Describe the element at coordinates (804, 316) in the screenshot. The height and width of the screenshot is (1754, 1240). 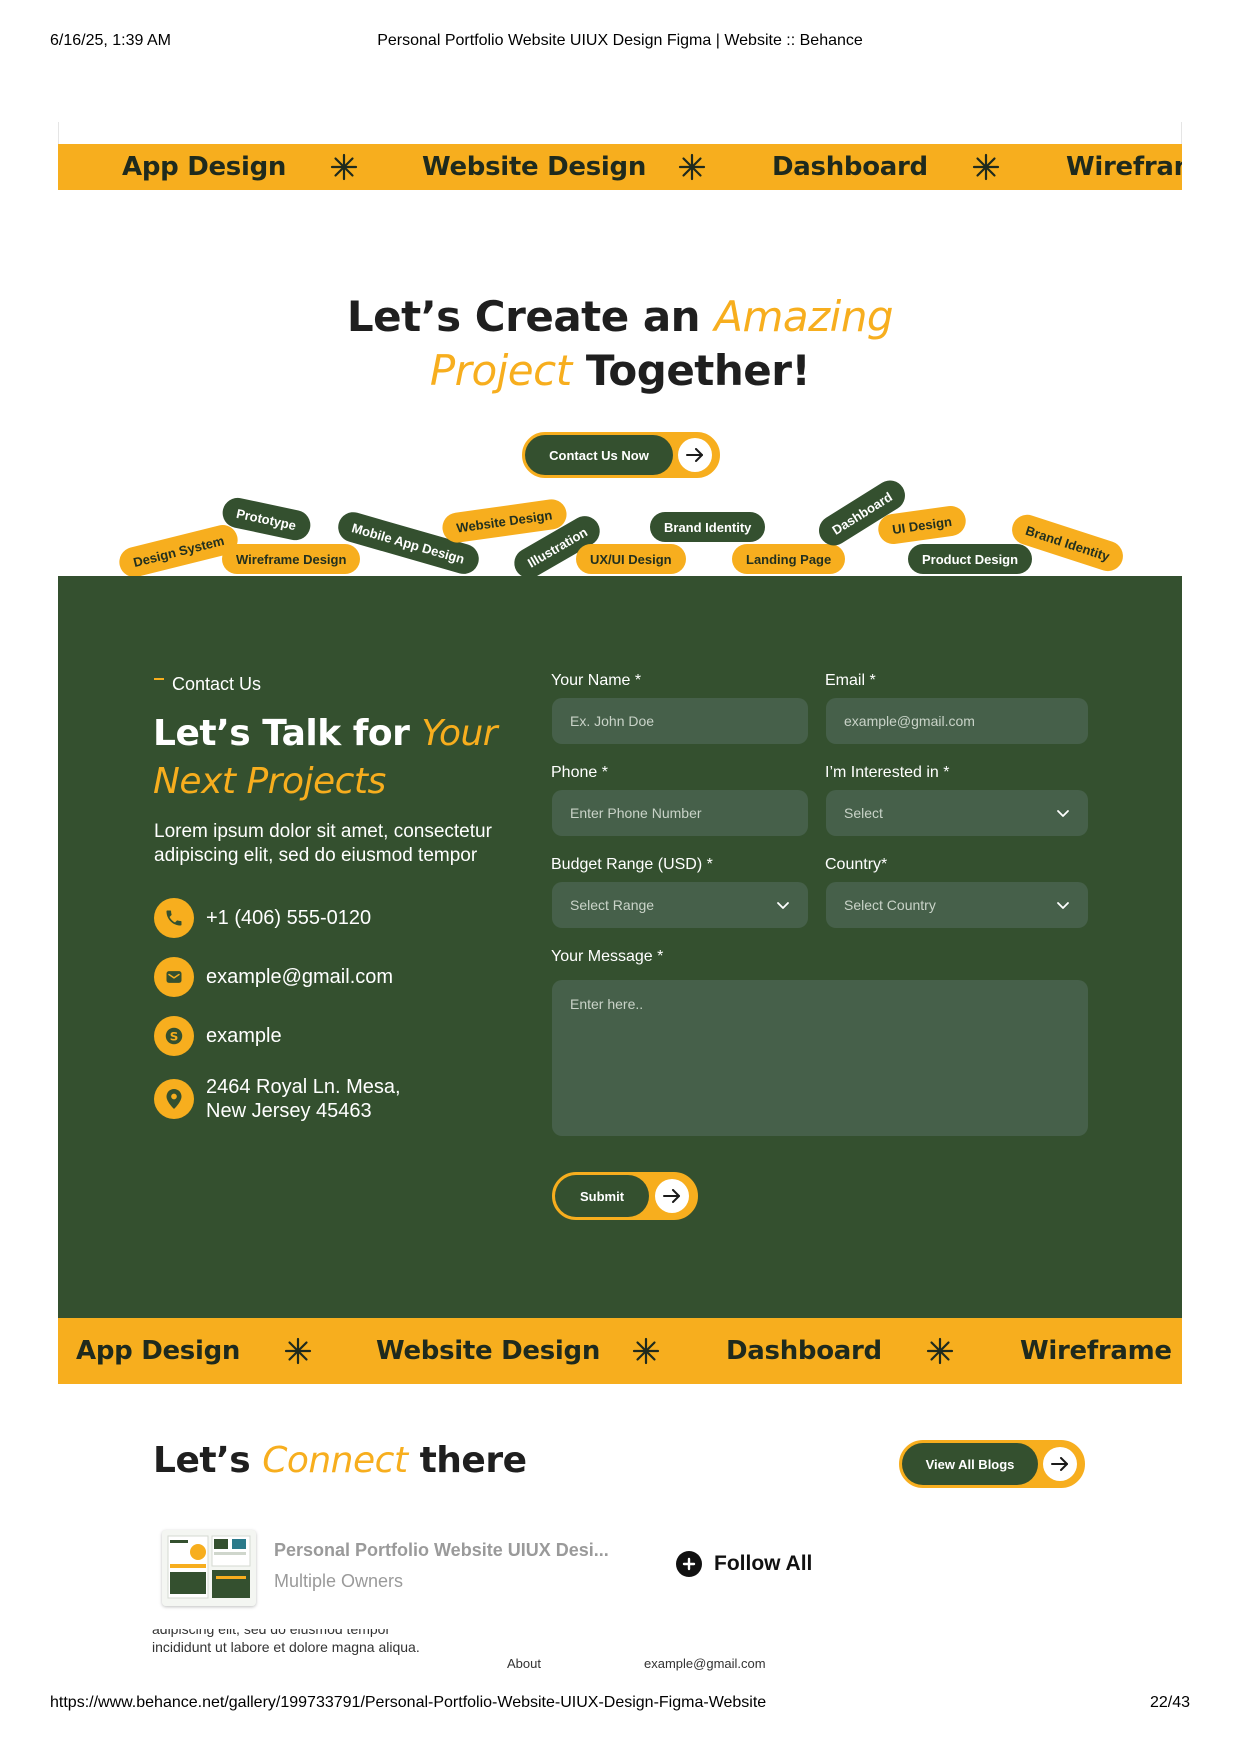
I see `hero-title-accent: Amazing` at that location.